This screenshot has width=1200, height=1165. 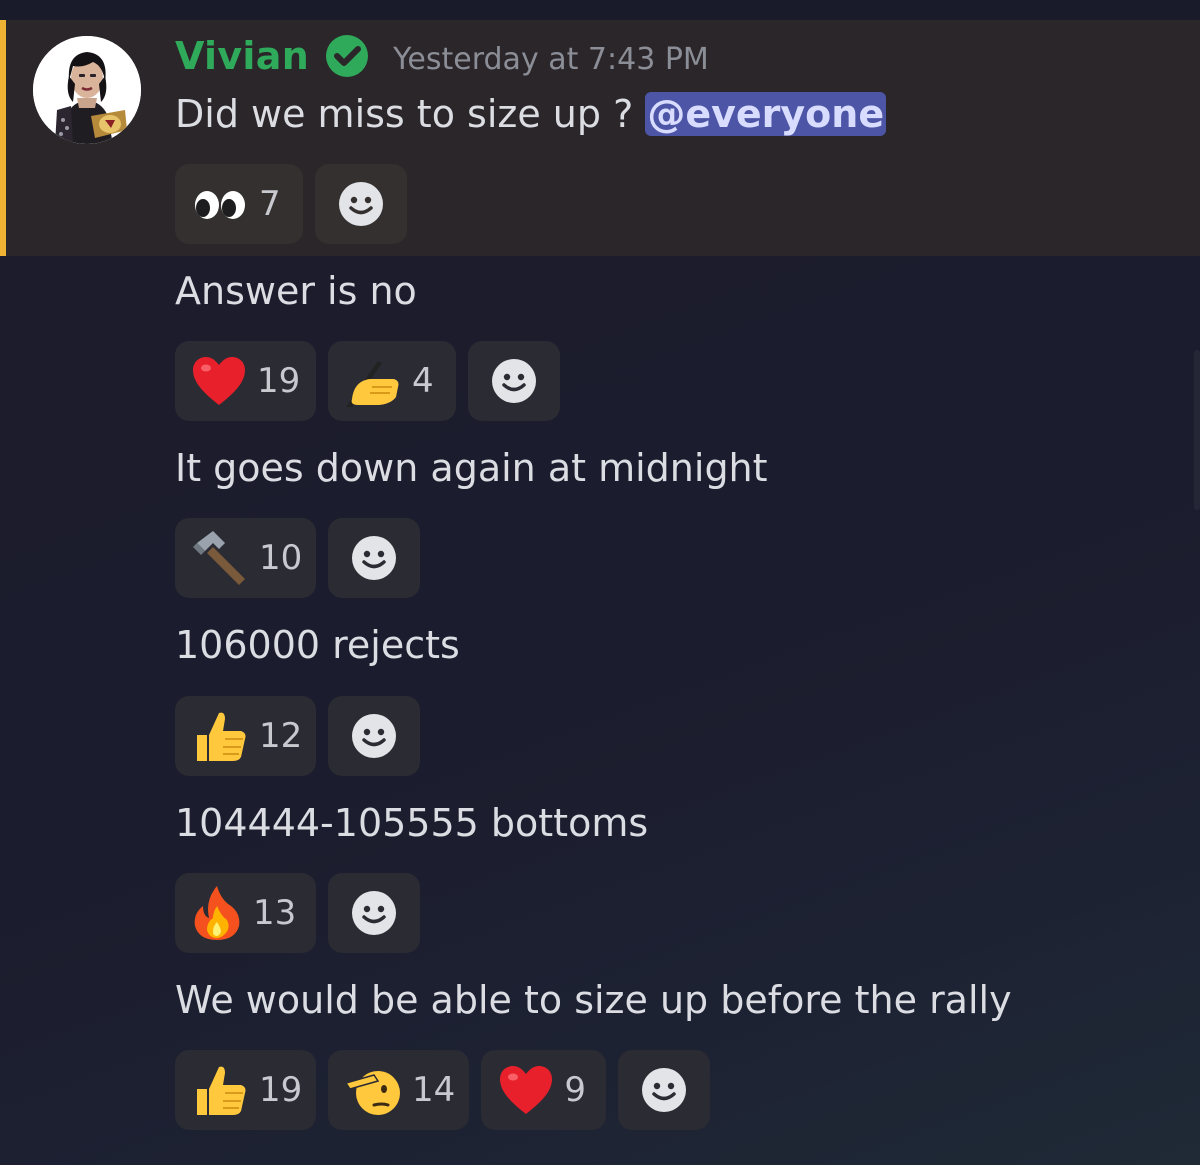 What do you see at coordinates (373, 381) in the screenshot?
I see `writing-hand-icon` at bounding box center [373, 381].